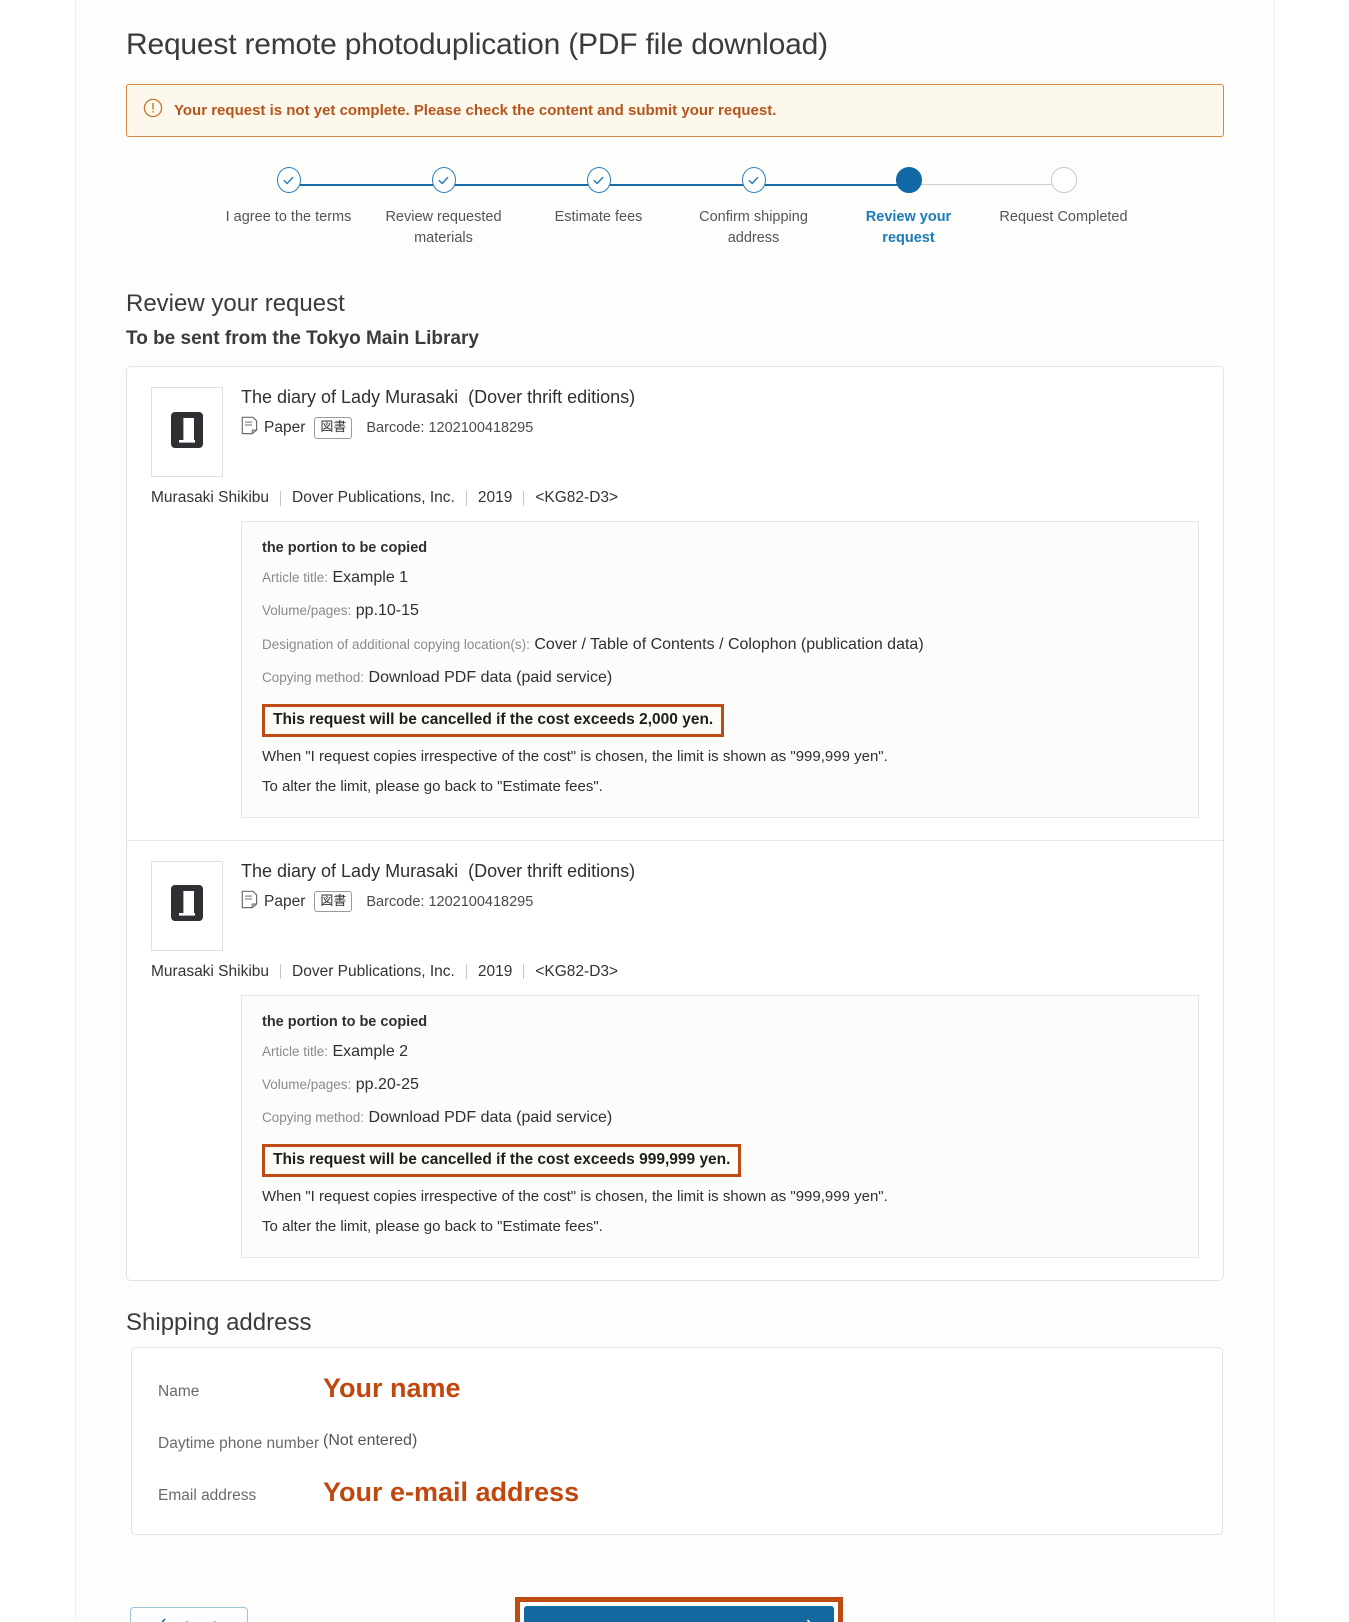 This screenshot has height=1622, width=1349. I want to click on step-request-completed: Request Completed, so click(1063, 197).